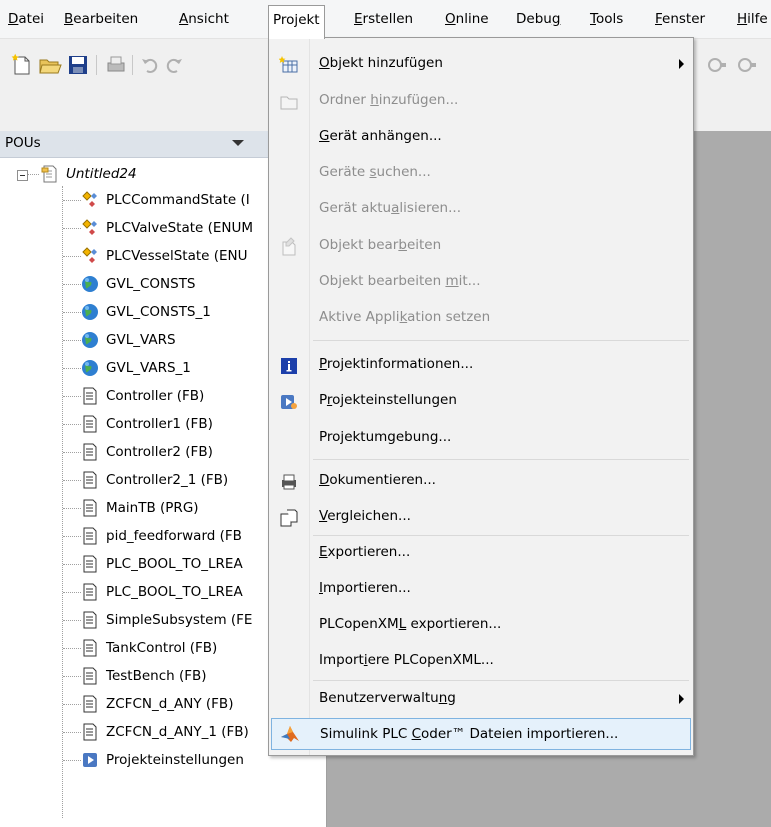 The width and height of the screenshot is (771, 827). Describe the element at coordinates (159, 452) in the screenshot. I see `tree-item-label: Controller2 (FB)` at that location.